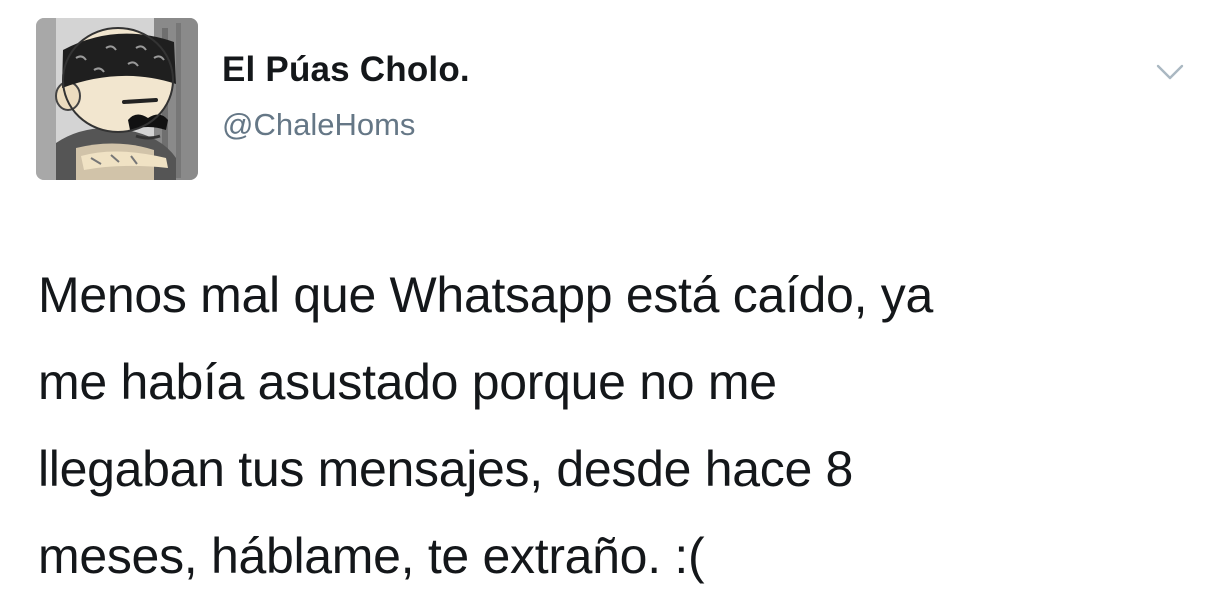 The height and width of the screenshot is (614, 1224). I want to click on cartoon-cholo-avatar-icon, so click(117, 99).